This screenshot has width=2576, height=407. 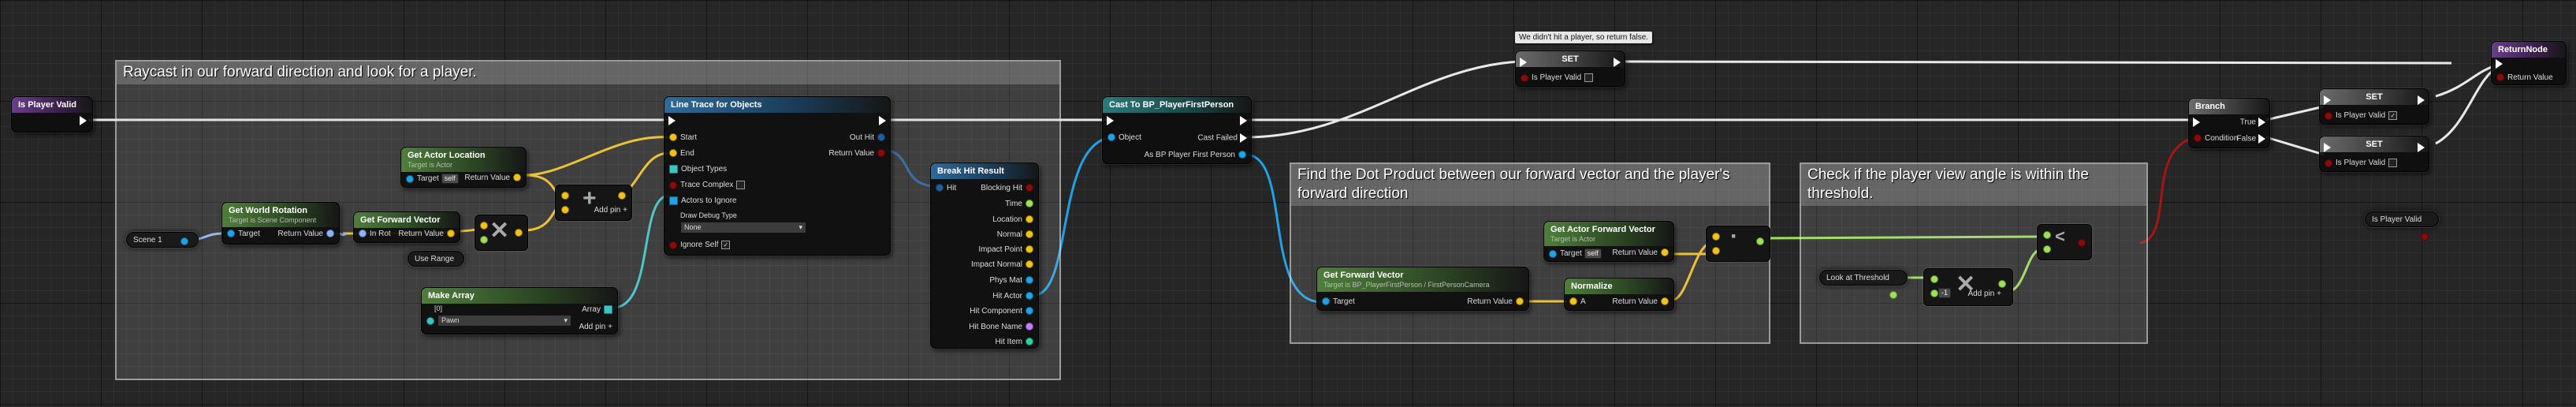 What do you see at coordinates (673, 200) in the screenshot?
I see `actors-to-ignore-pin` at bounding box center [673, 200].